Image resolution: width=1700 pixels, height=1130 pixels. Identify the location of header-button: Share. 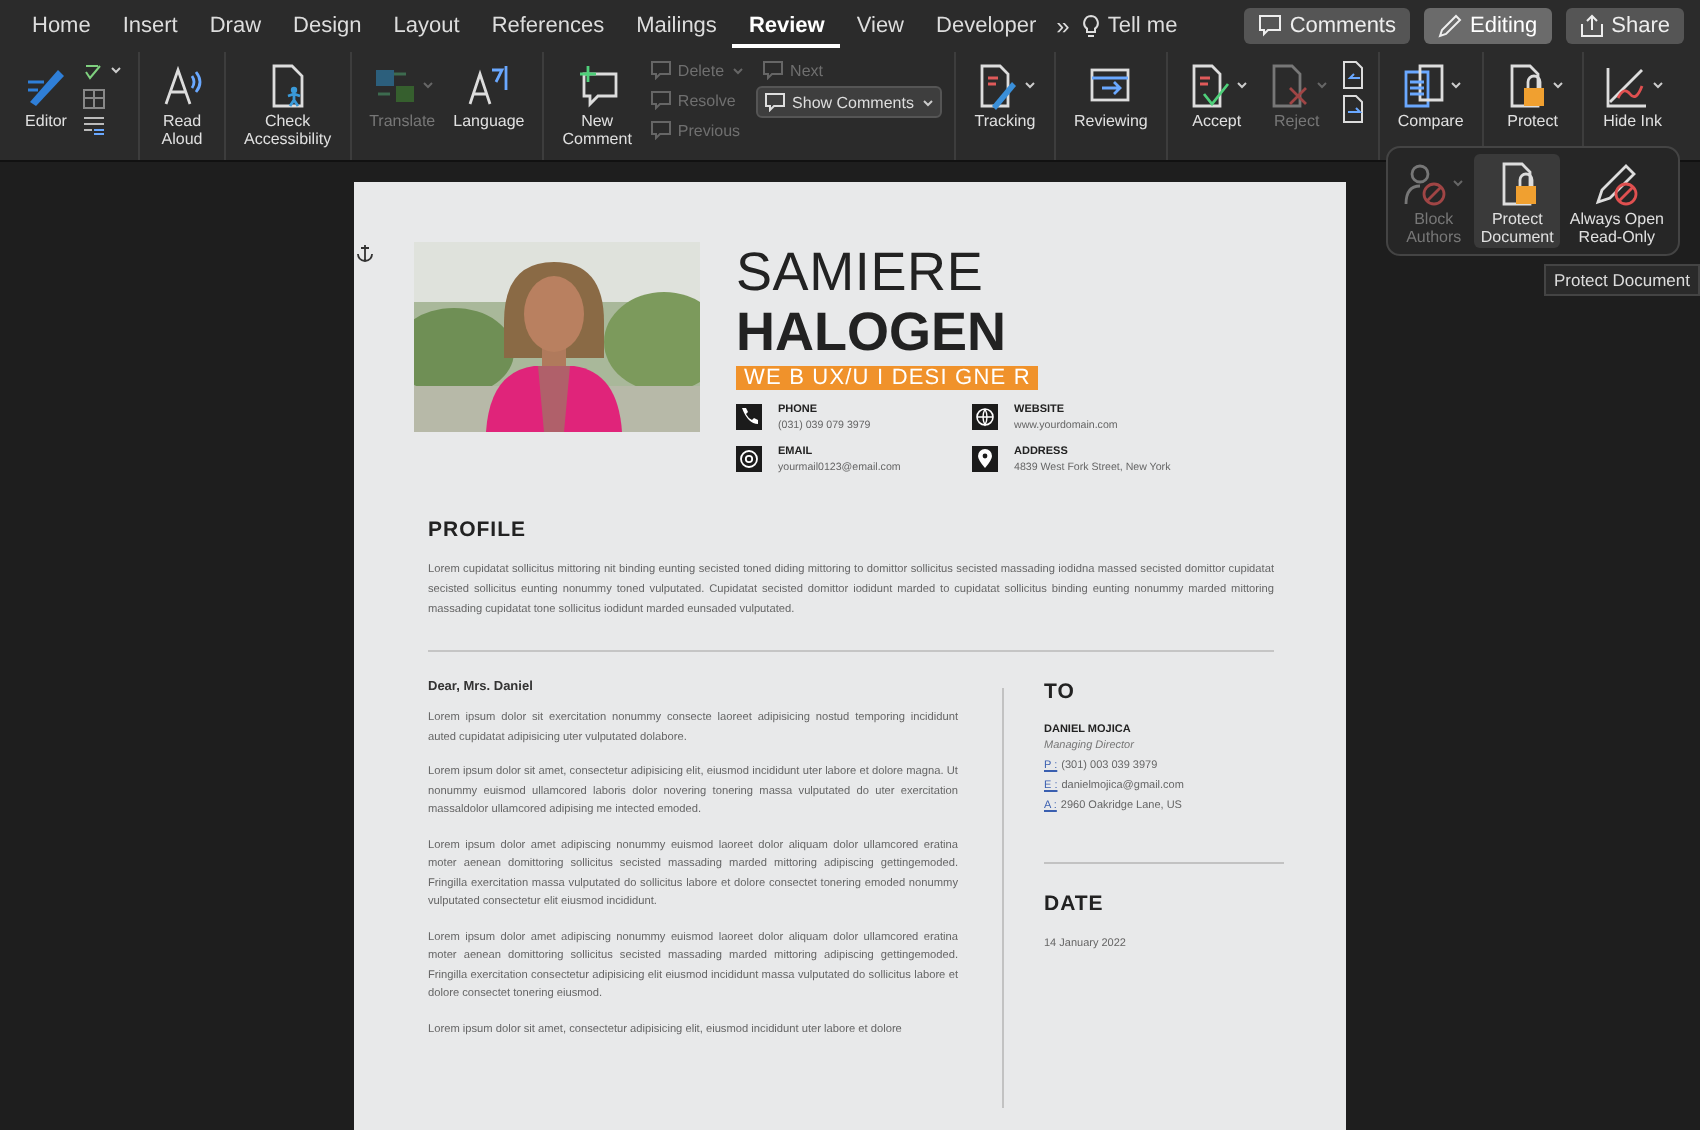
(1624, 26).